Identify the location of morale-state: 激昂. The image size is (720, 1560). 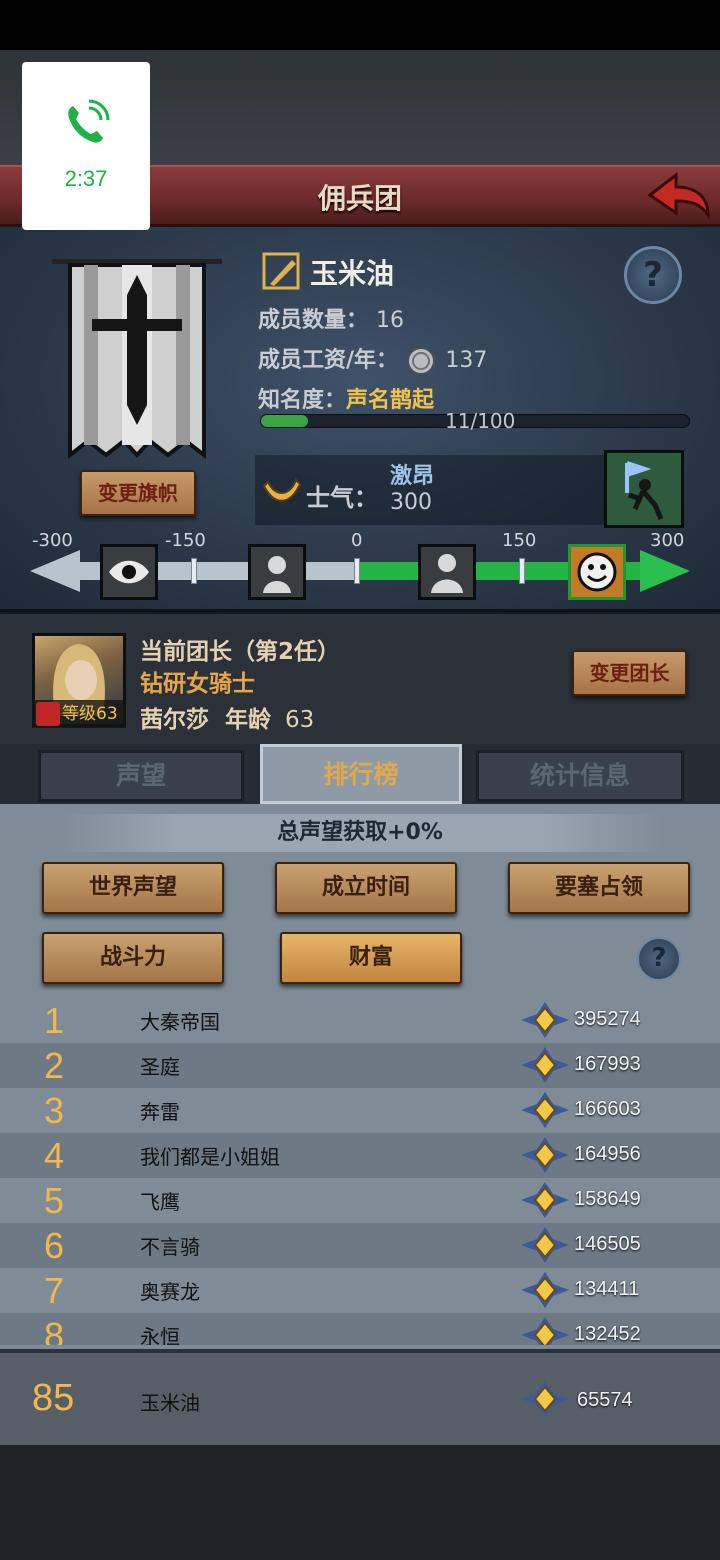
(412, 476).